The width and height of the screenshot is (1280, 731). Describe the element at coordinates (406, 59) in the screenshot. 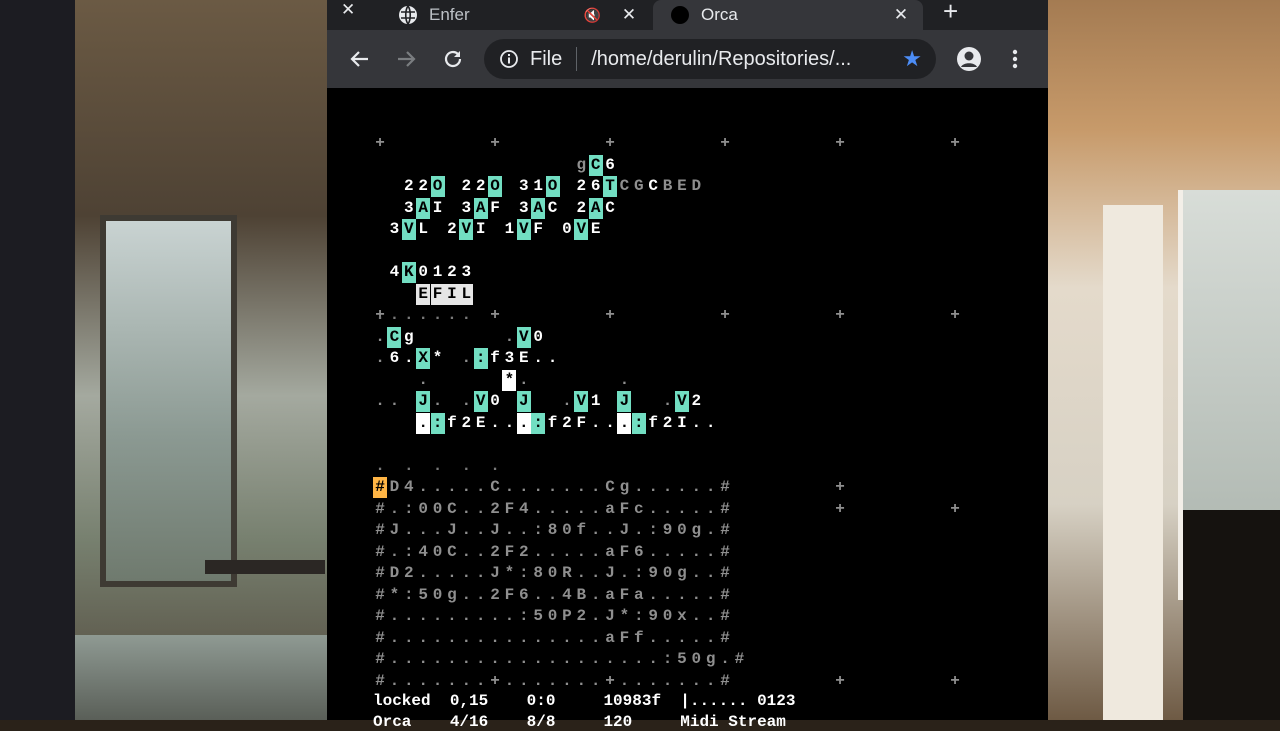

I see `forward-arrow-icon` at that location.